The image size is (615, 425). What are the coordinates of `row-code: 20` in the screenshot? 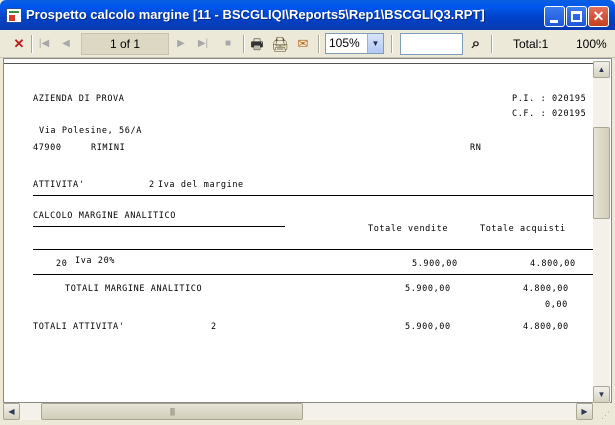 It's located at (62, 264).